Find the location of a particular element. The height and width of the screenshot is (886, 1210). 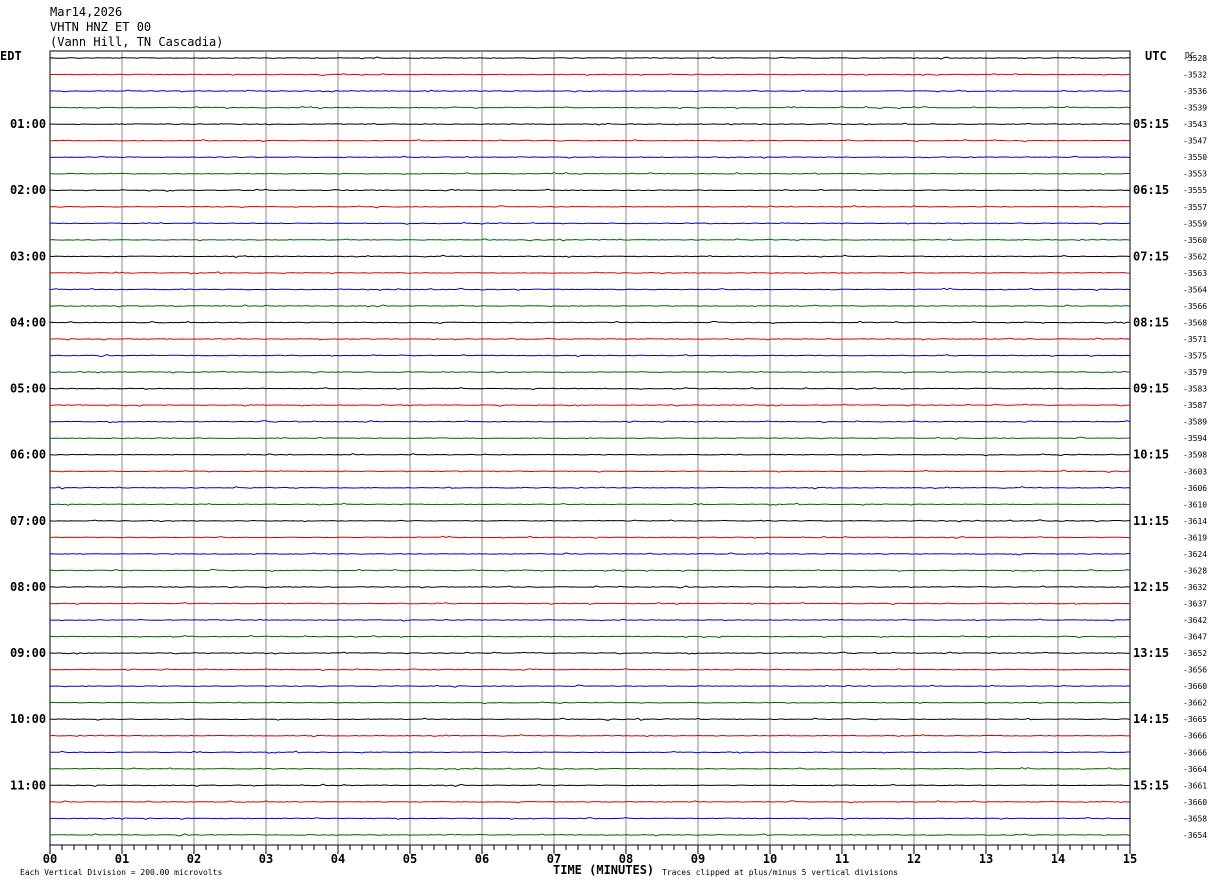

edt-hour-label: 08:00 is located at coordinates (28, 587).